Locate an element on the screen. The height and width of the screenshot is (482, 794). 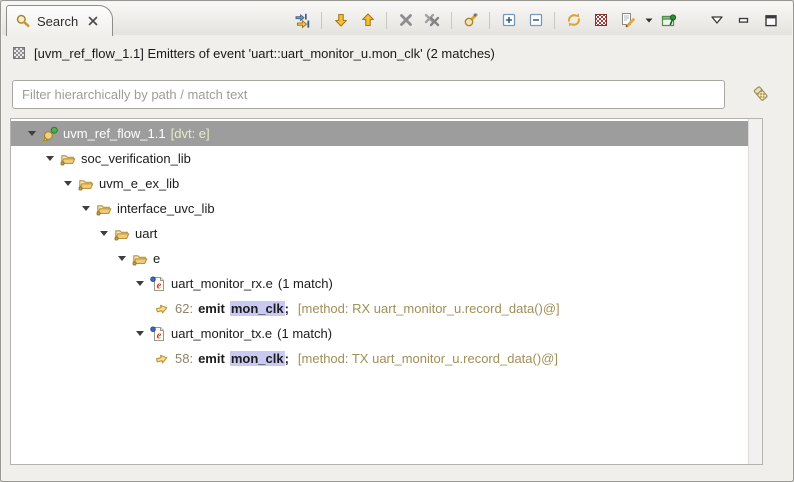
minimize-icon is located at coordinates (744, 20).